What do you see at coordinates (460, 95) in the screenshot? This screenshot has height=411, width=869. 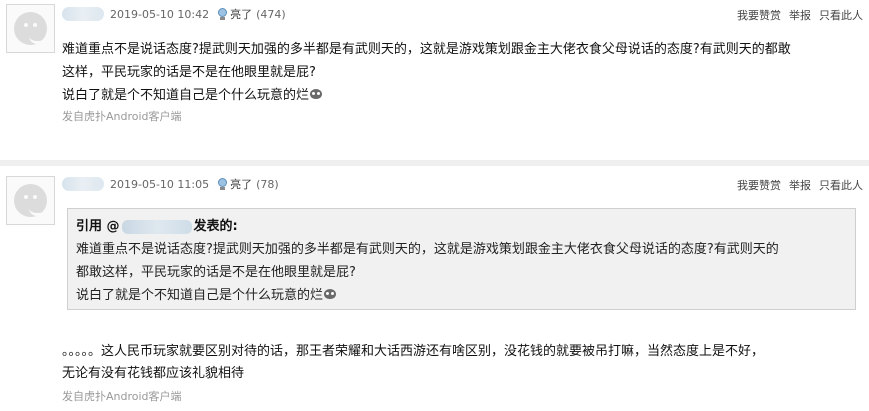 I see `content-line: 说白了就是个不知道自己是个什么玩意的烂` at bounding box center [460, 95].